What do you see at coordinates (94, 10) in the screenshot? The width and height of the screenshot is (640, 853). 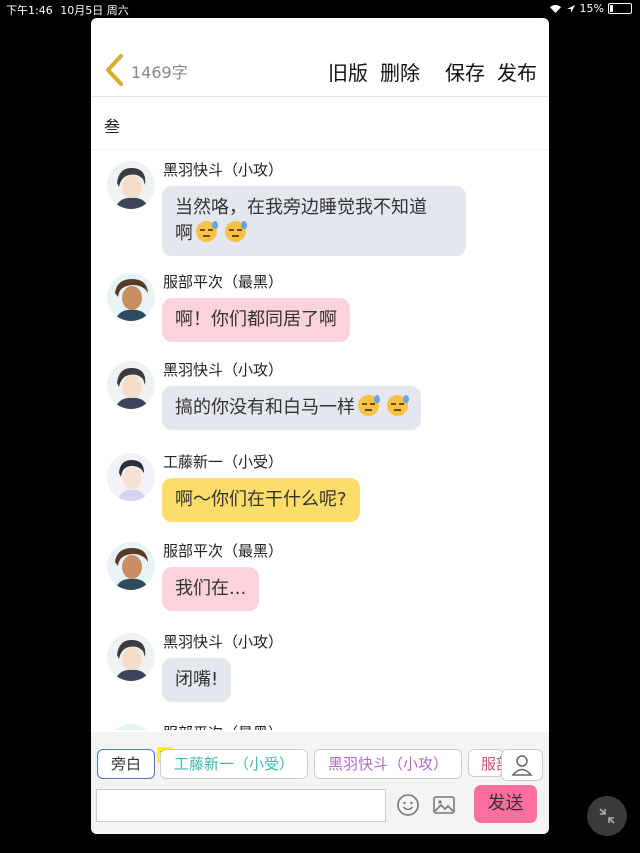 I see `status-date: 10月5日 周六` at bounding box center [94, 10].